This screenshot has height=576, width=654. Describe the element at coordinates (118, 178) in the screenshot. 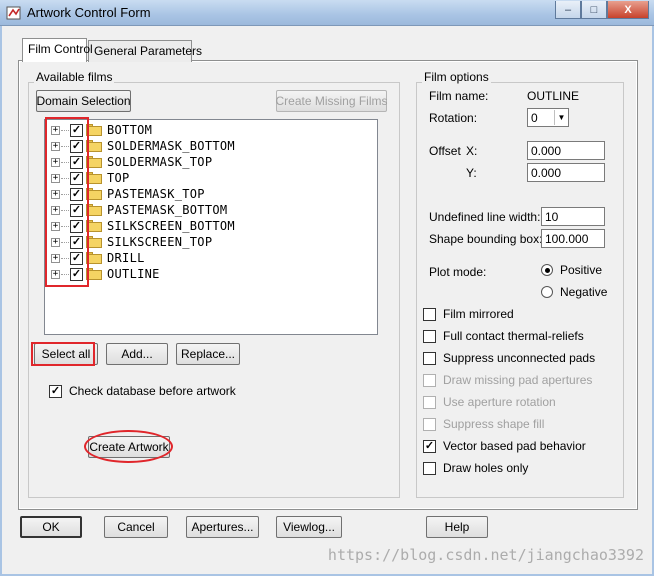

I see `film-name: TOP` at that location.